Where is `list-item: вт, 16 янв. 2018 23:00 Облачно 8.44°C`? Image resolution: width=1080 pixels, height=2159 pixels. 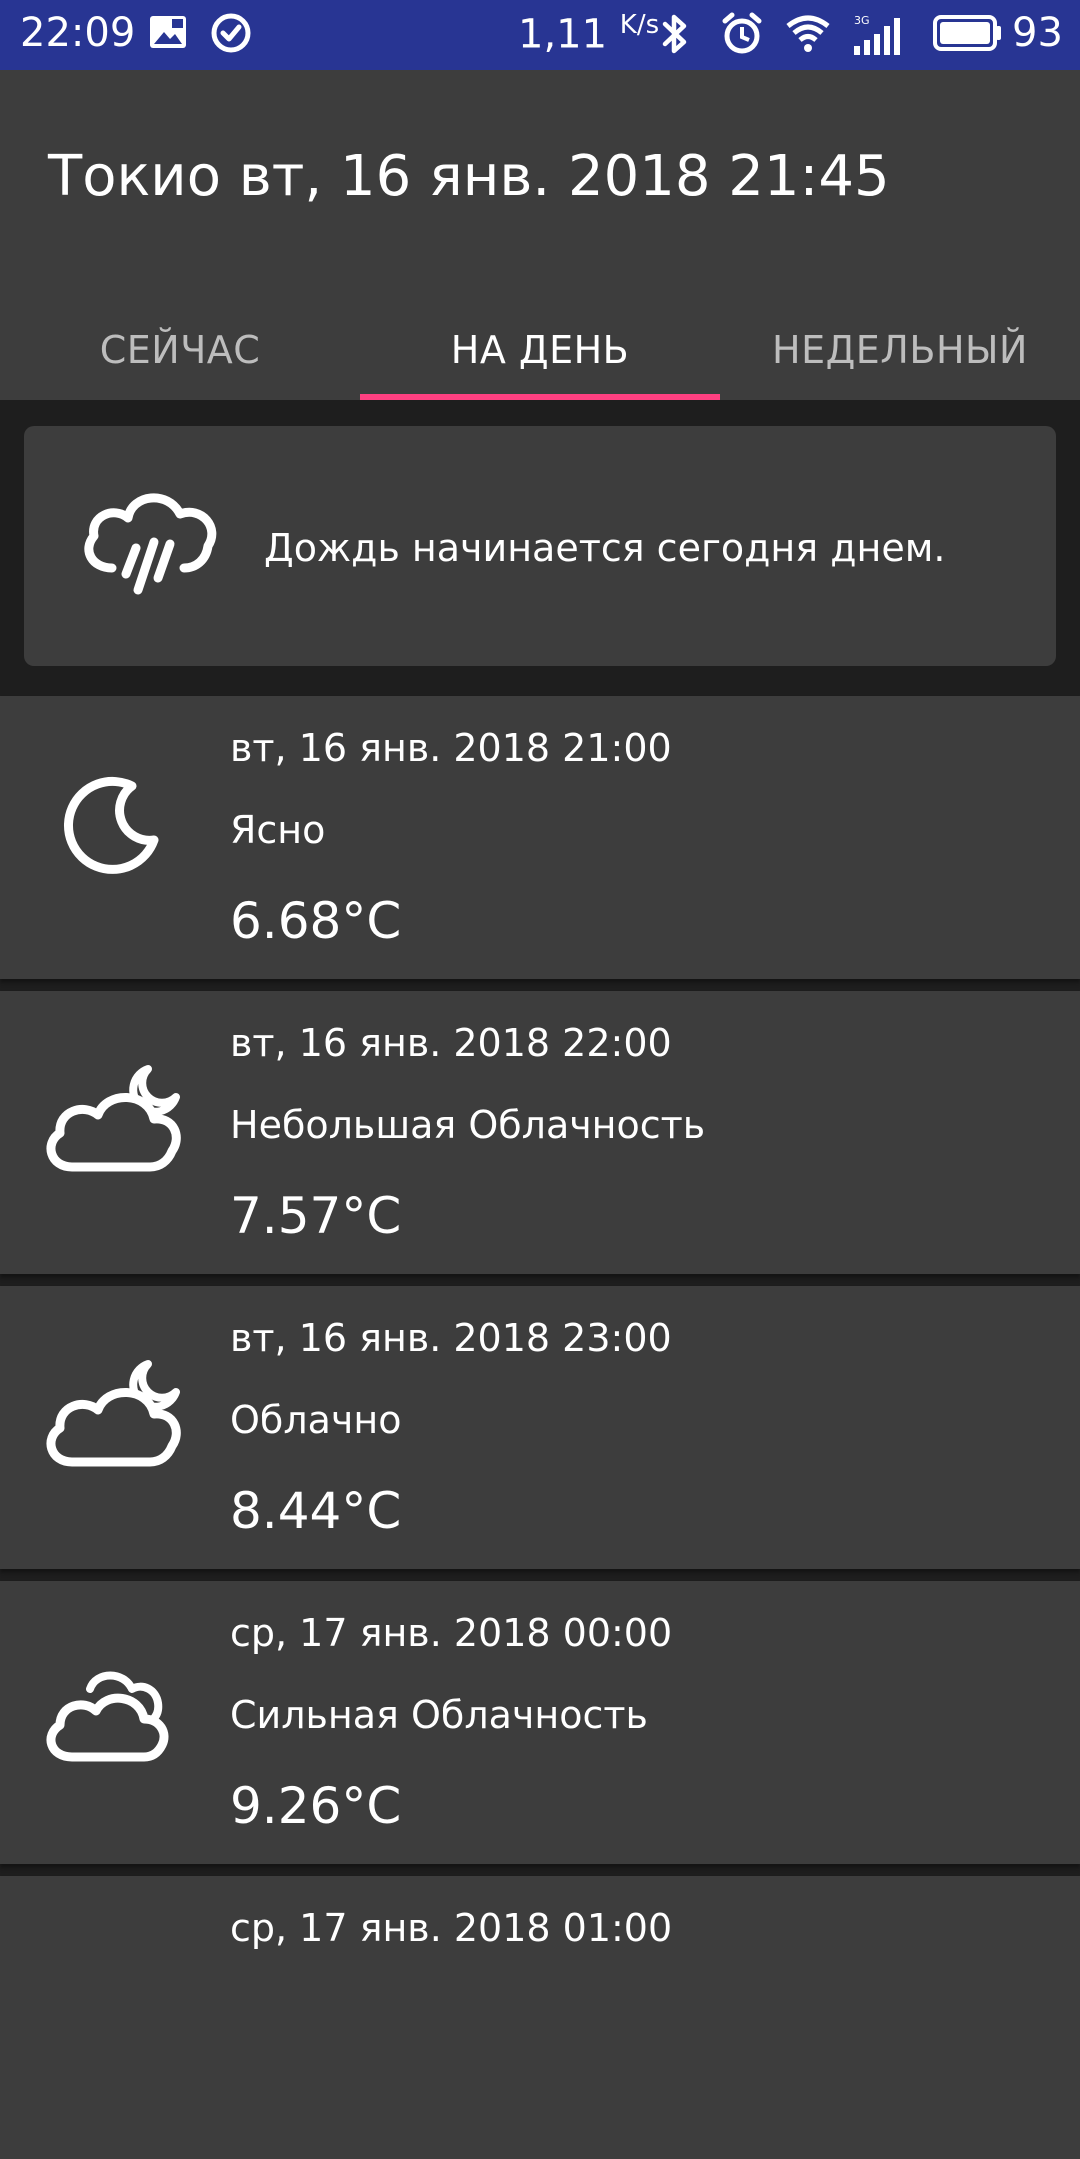 list-item: вт, 16 янв. 2018 23:00 Облачно 8.44°C is located at coordinates (540, 1427).